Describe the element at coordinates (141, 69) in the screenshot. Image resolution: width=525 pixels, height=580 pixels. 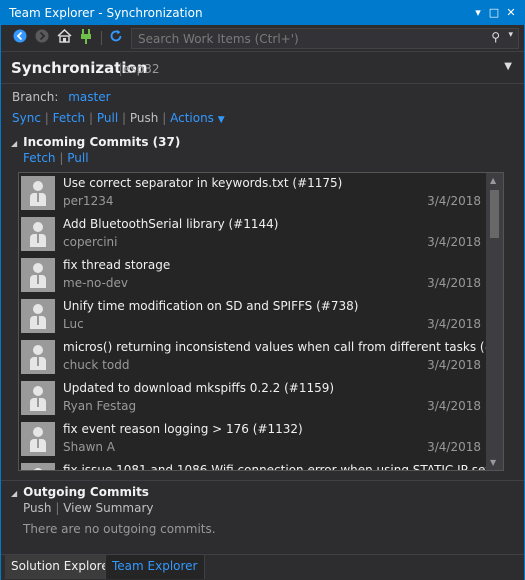
I see `repo-name: esp32` at that location.